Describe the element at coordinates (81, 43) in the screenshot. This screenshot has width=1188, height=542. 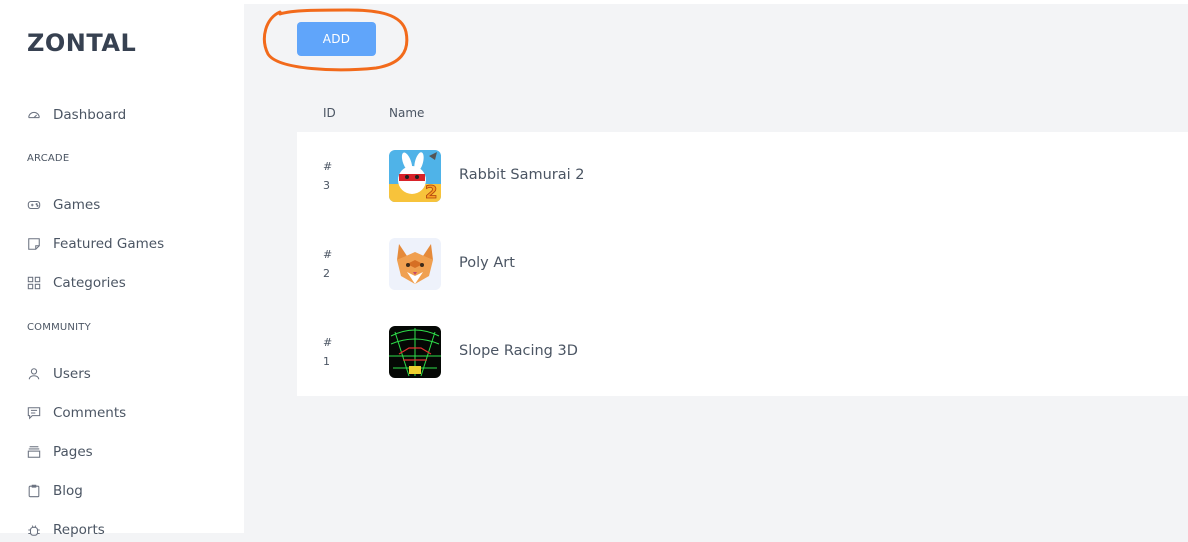
I see `brand-logo: ZONTAL` at that location.